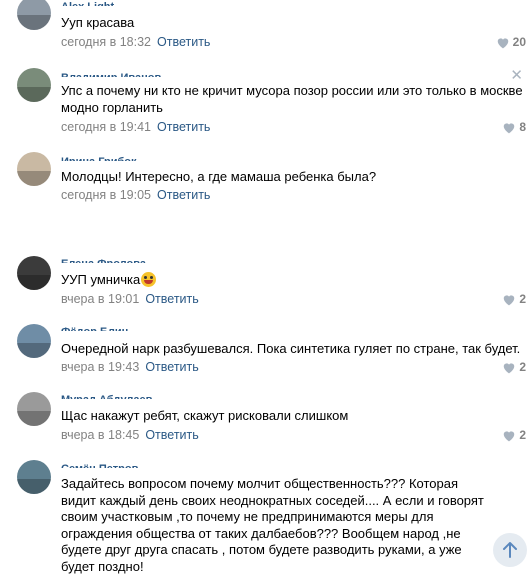 Image resolution: width=532 pixels, height=575 pixels. I want to click on comment-meta: вчера в 19:43 Ответить, so click(130, 367).